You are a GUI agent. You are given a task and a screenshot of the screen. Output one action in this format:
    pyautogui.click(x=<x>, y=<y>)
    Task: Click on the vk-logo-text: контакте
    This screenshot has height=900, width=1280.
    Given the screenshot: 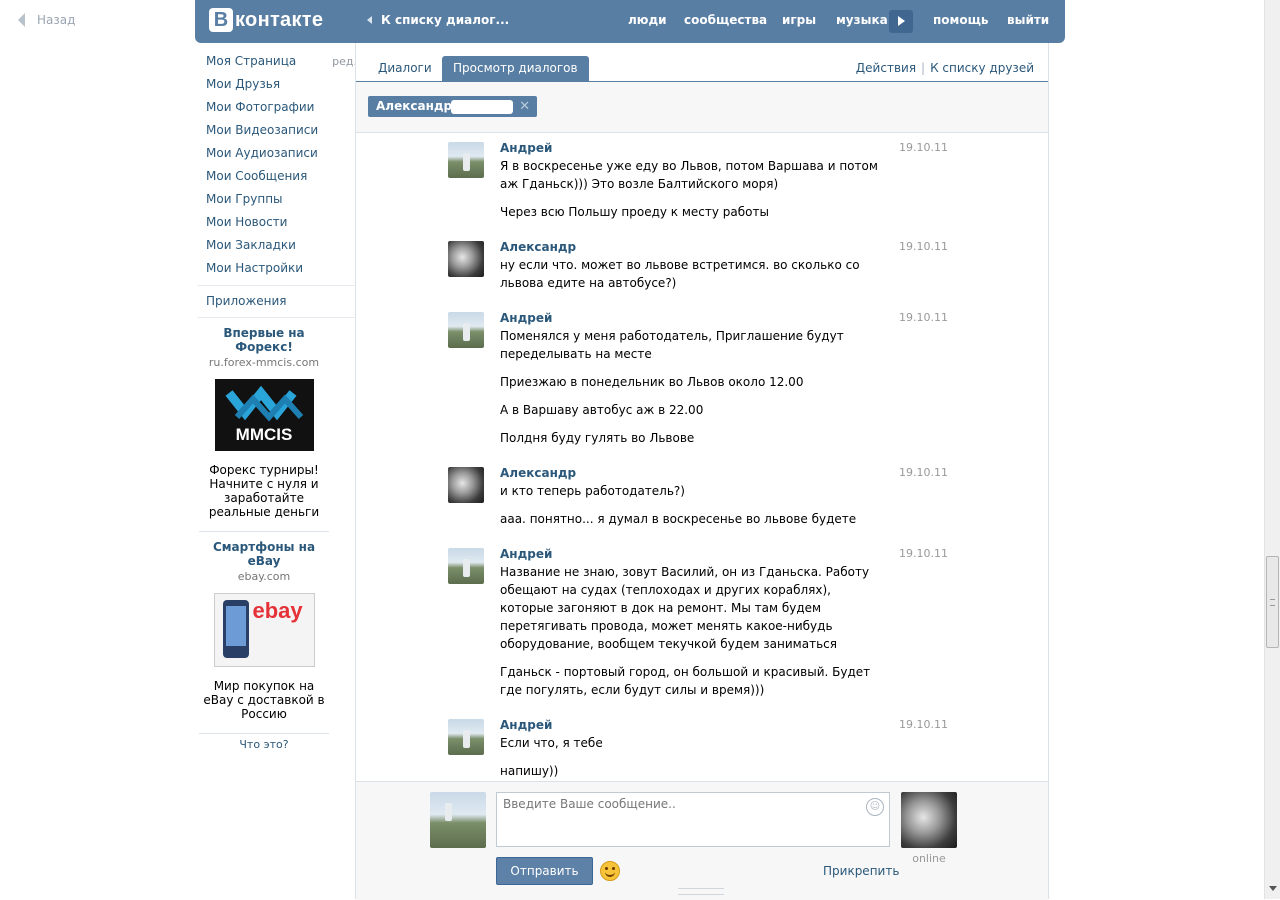 What is the action you would take?
    pyautogui.click(x=279, y=19)
    